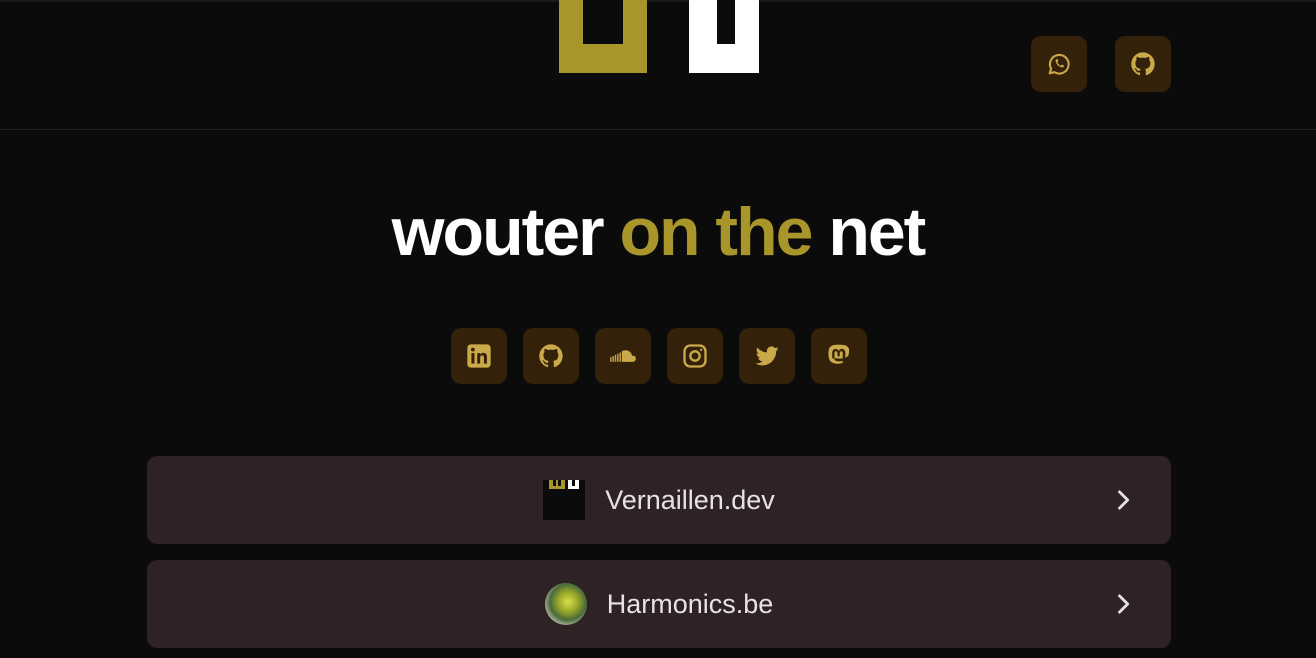 The image size is (1316, 658). I want to click on twitter-button, so click(767, 356).